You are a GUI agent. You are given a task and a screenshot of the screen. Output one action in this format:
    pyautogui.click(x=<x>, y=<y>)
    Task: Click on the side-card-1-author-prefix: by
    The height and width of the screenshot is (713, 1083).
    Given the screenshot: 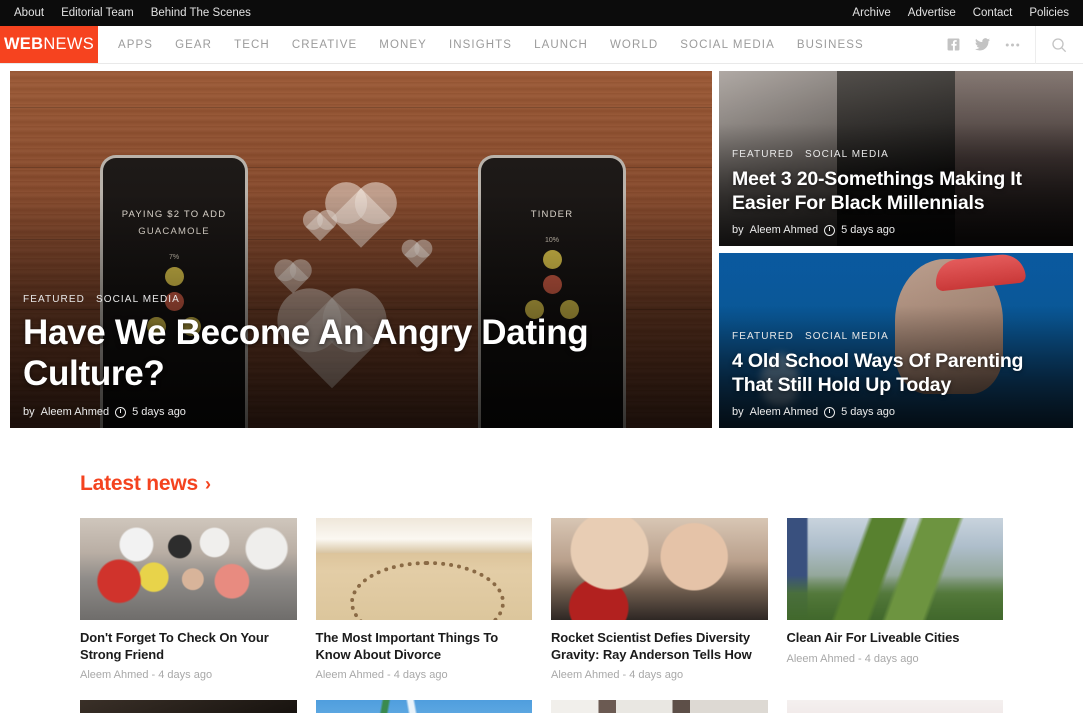 What is the action you would take?
    pyautogui.click(x=738, y=230)
    